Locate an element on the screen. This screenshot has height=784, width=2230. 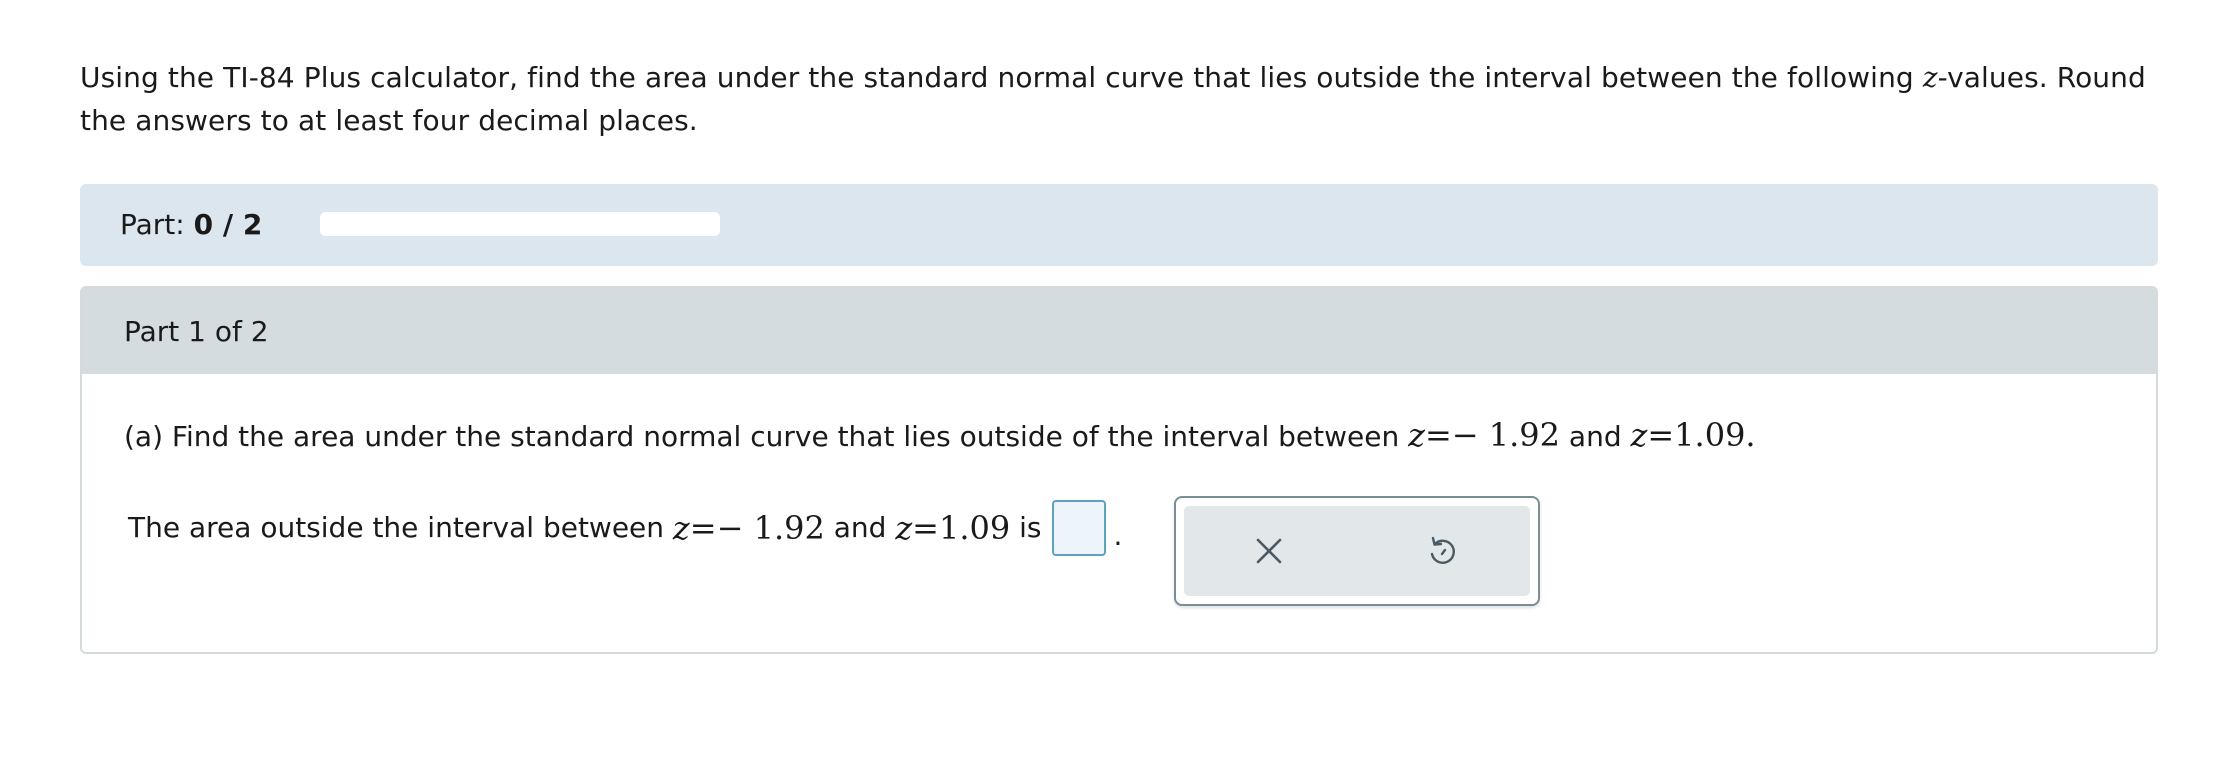
answer-tools-popup is located at coordinates (1357, 551).